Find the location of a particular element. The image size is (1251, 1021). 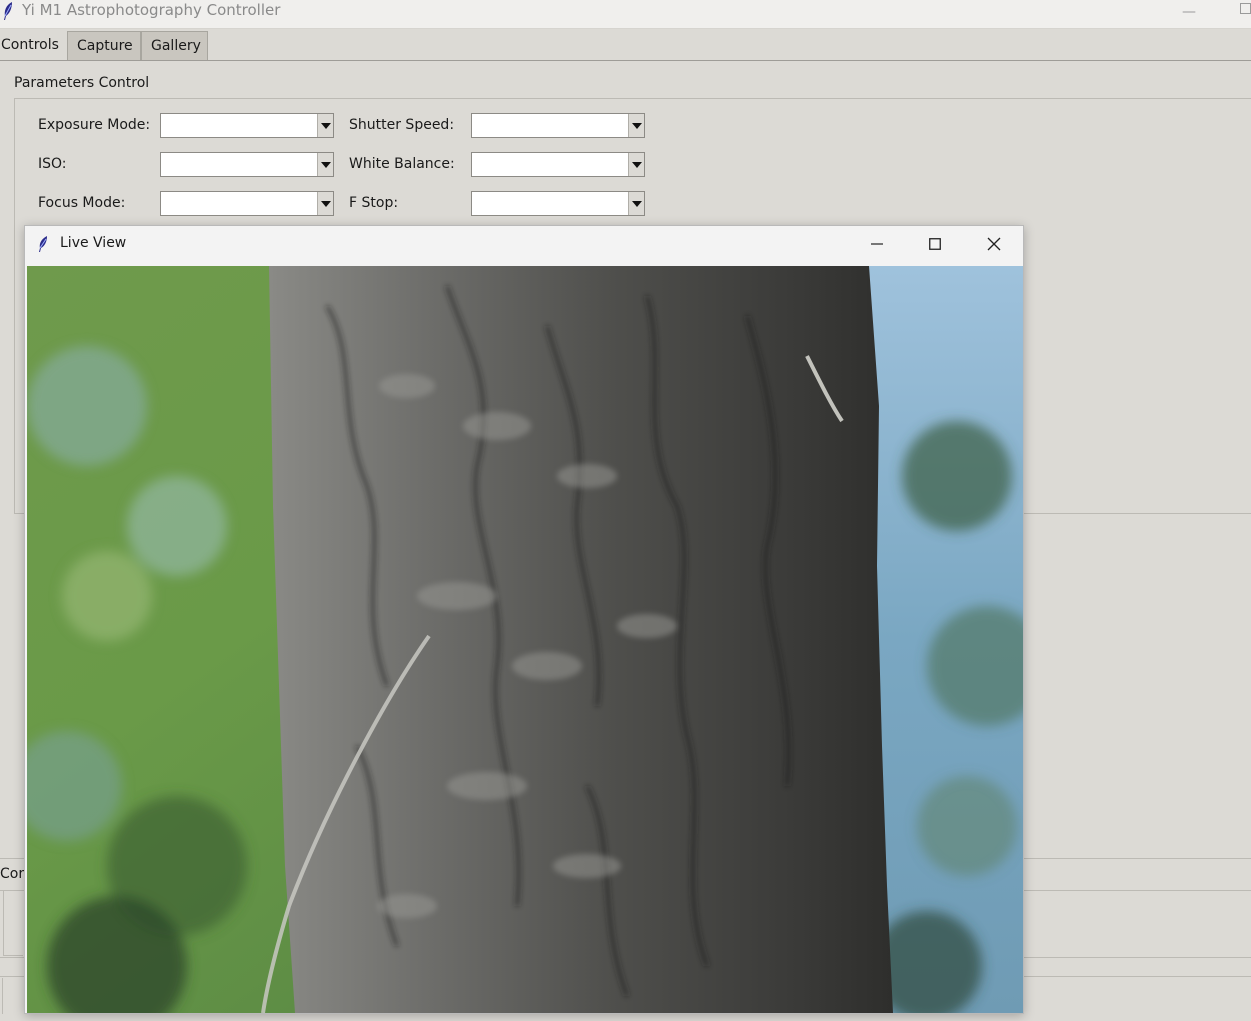

minimize-icon is located at coordinates (877, 244).